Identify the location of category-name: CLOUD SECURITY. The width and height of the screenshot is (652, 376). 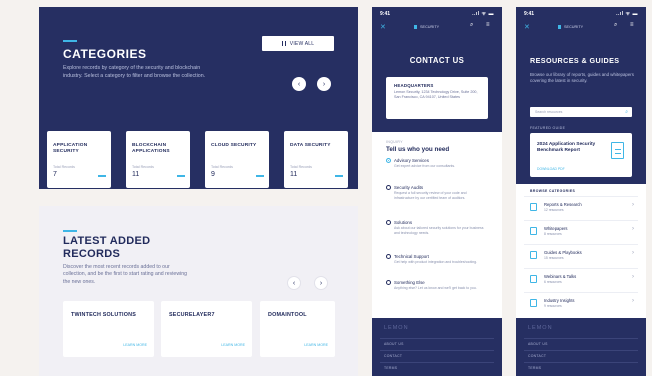
(234, 145).